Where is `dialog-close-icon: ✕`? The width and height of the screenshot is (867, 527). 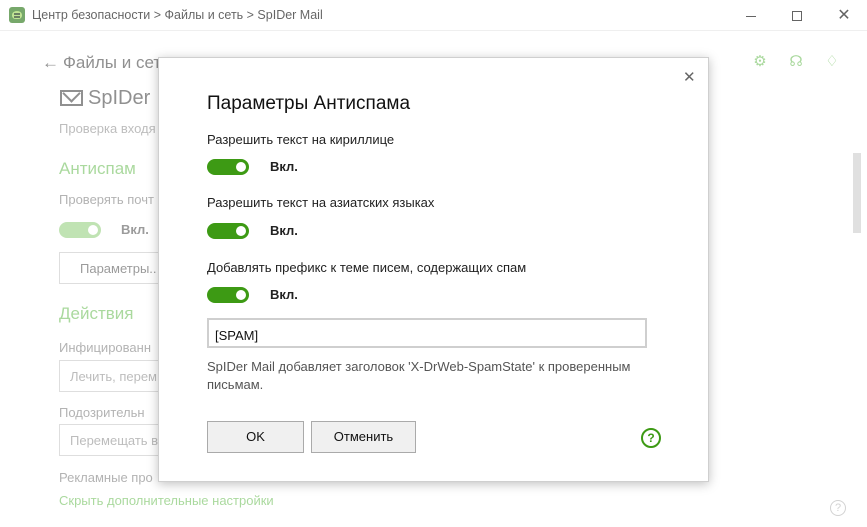
dialog-close-icon: ✕ is located at coordinates (689, 77).